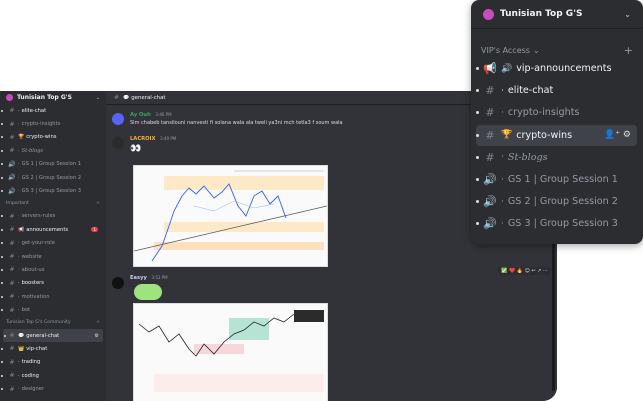  What do you see at coordinates (557, 50) in the screenshot?
I see `category-vip-access: VIP's Access ⌄ +` at bounding box center [557, 50].